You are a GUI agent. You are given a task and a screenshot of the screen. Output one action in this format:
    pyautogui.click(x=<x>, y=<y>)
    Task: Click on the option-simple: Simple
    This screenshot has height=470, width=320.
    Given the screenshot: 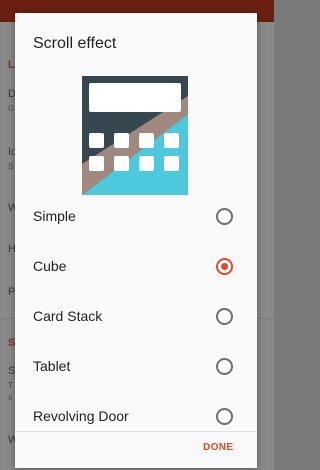 What is the action you would take?
    pyautogui.click(x=136, y=217)
    